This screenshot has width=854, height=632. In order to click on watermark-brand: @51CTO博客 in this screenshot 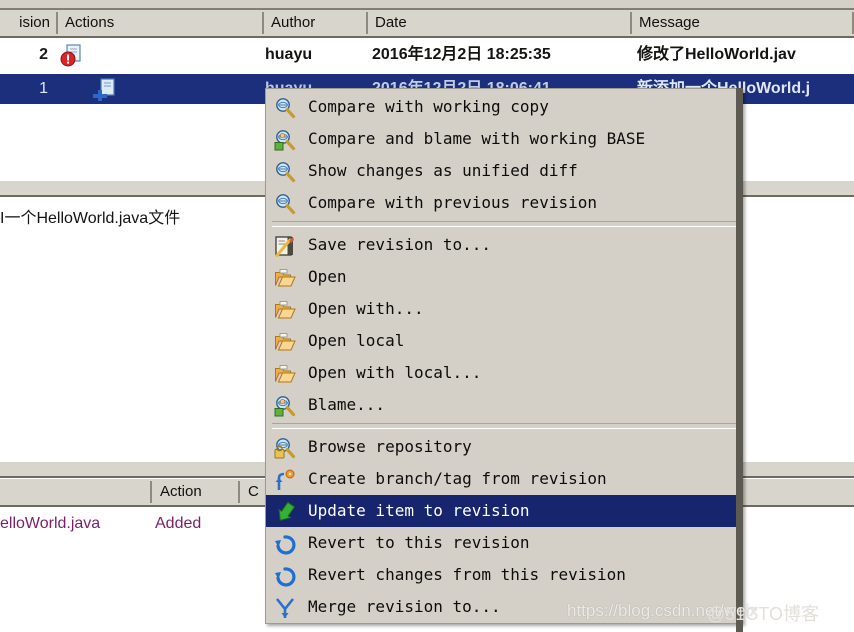, I will do `click(763, 614)`.